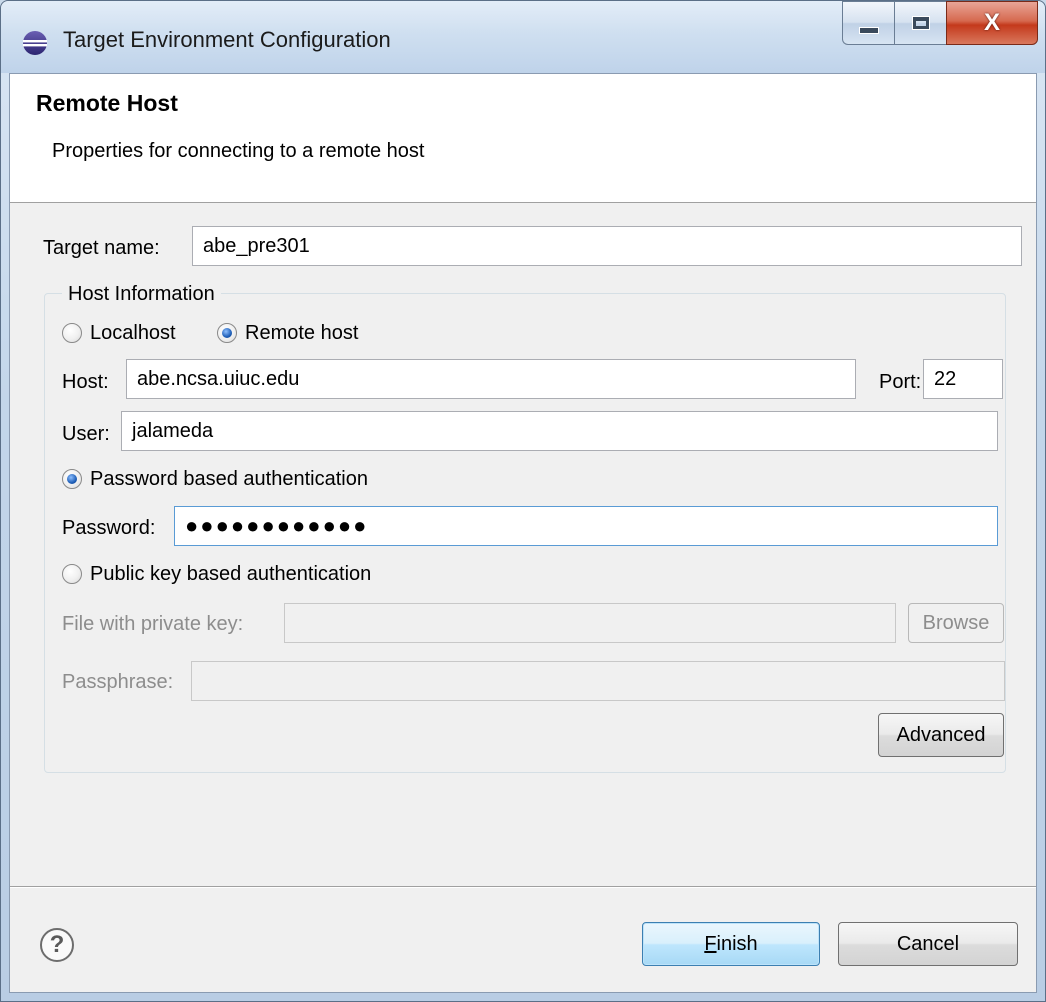 The image size is (1046, 1002). Describe the element at coordinates (107, 103) in the screenshot. I see `page-title: Remote Host` at that location.